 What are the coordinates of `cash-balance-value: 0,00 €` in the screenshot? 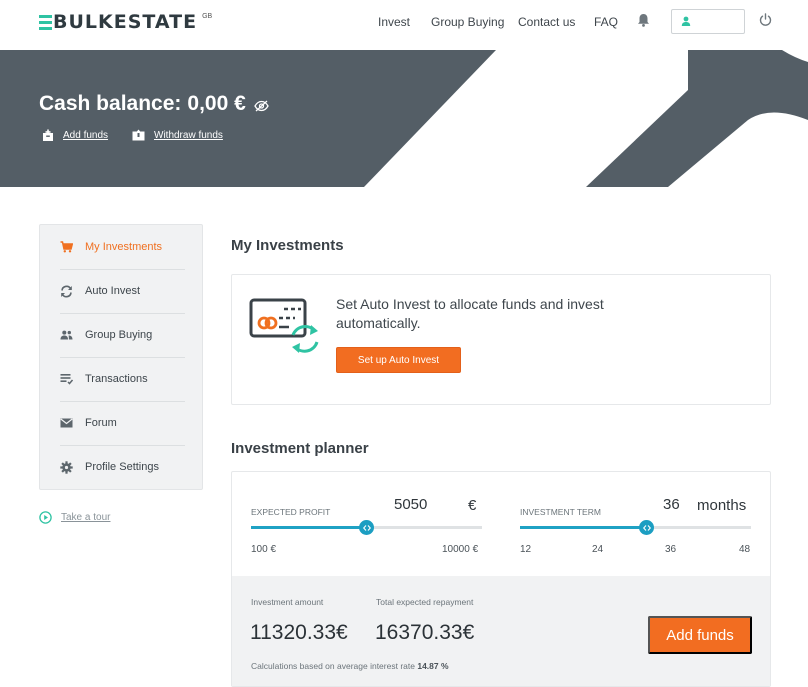 It's located at (216, 103).